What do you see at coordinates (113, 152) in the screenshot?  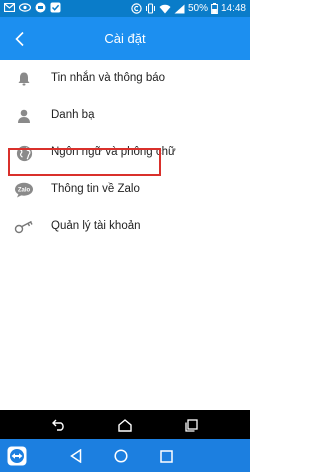 I see `menu-item-label: Ngôn ngữ và phông chữ` at bounding box center [113, 152].